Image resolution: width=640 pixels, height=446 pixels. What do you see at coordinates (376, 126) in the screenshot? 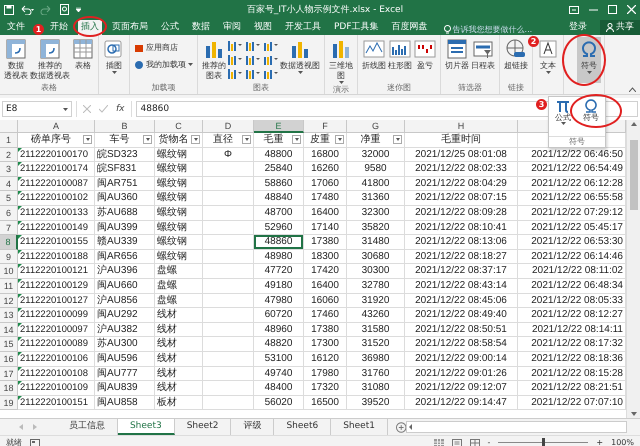
I see `column-header: G` at bounding box center [376, 126].